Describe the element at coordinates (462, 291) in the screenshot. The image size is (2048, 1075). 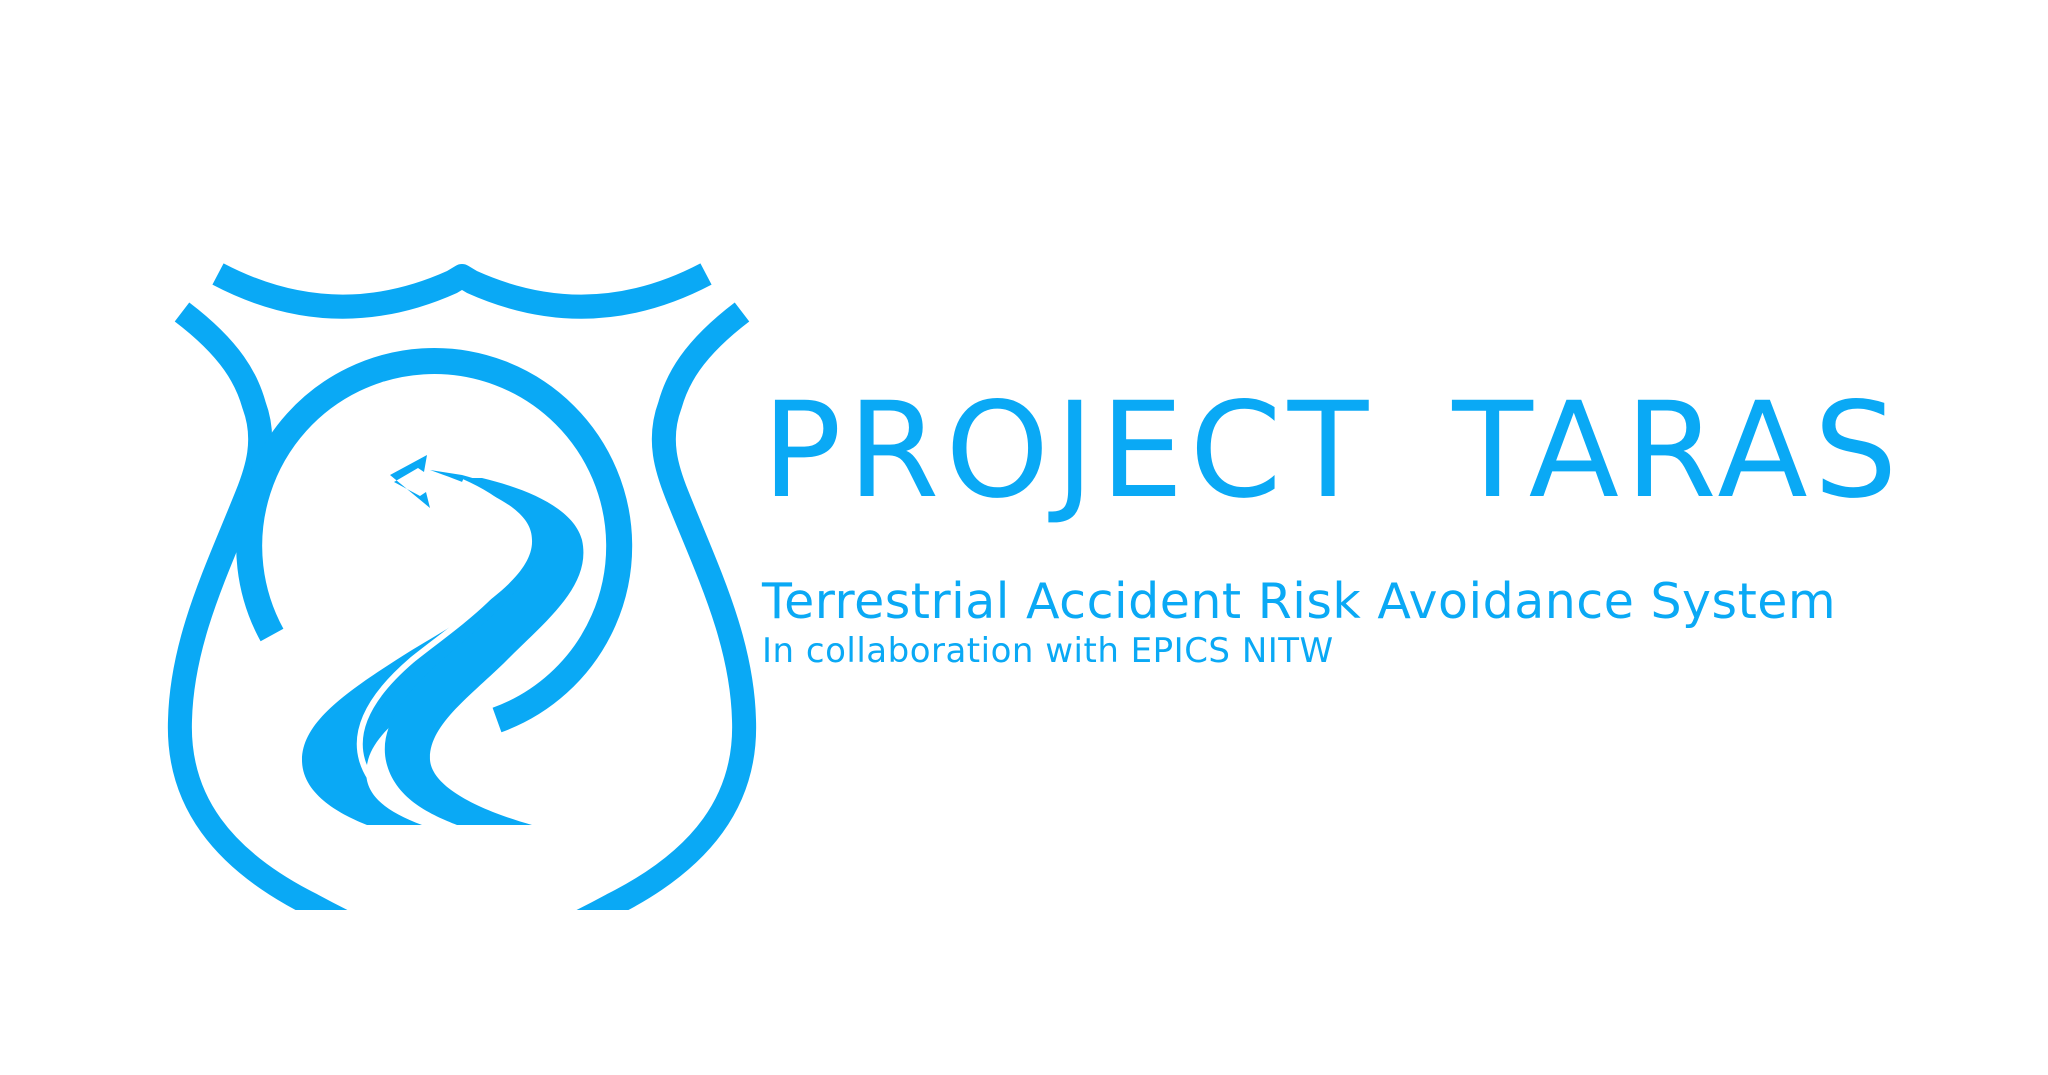
I see `shield-crest` at that location.